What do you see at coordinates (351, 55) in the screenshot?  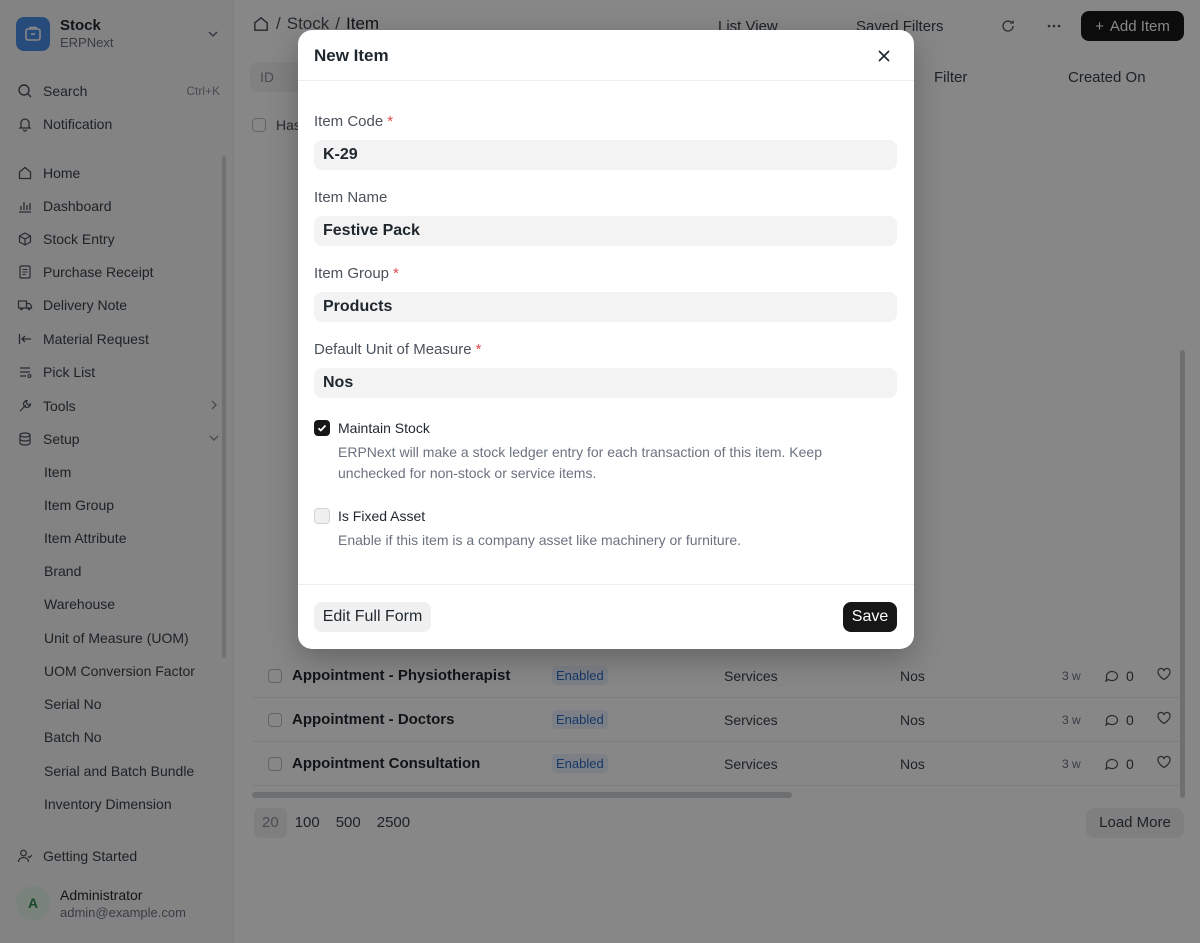 I see `dialog-title: New Item` at bounding box center [351, 55].